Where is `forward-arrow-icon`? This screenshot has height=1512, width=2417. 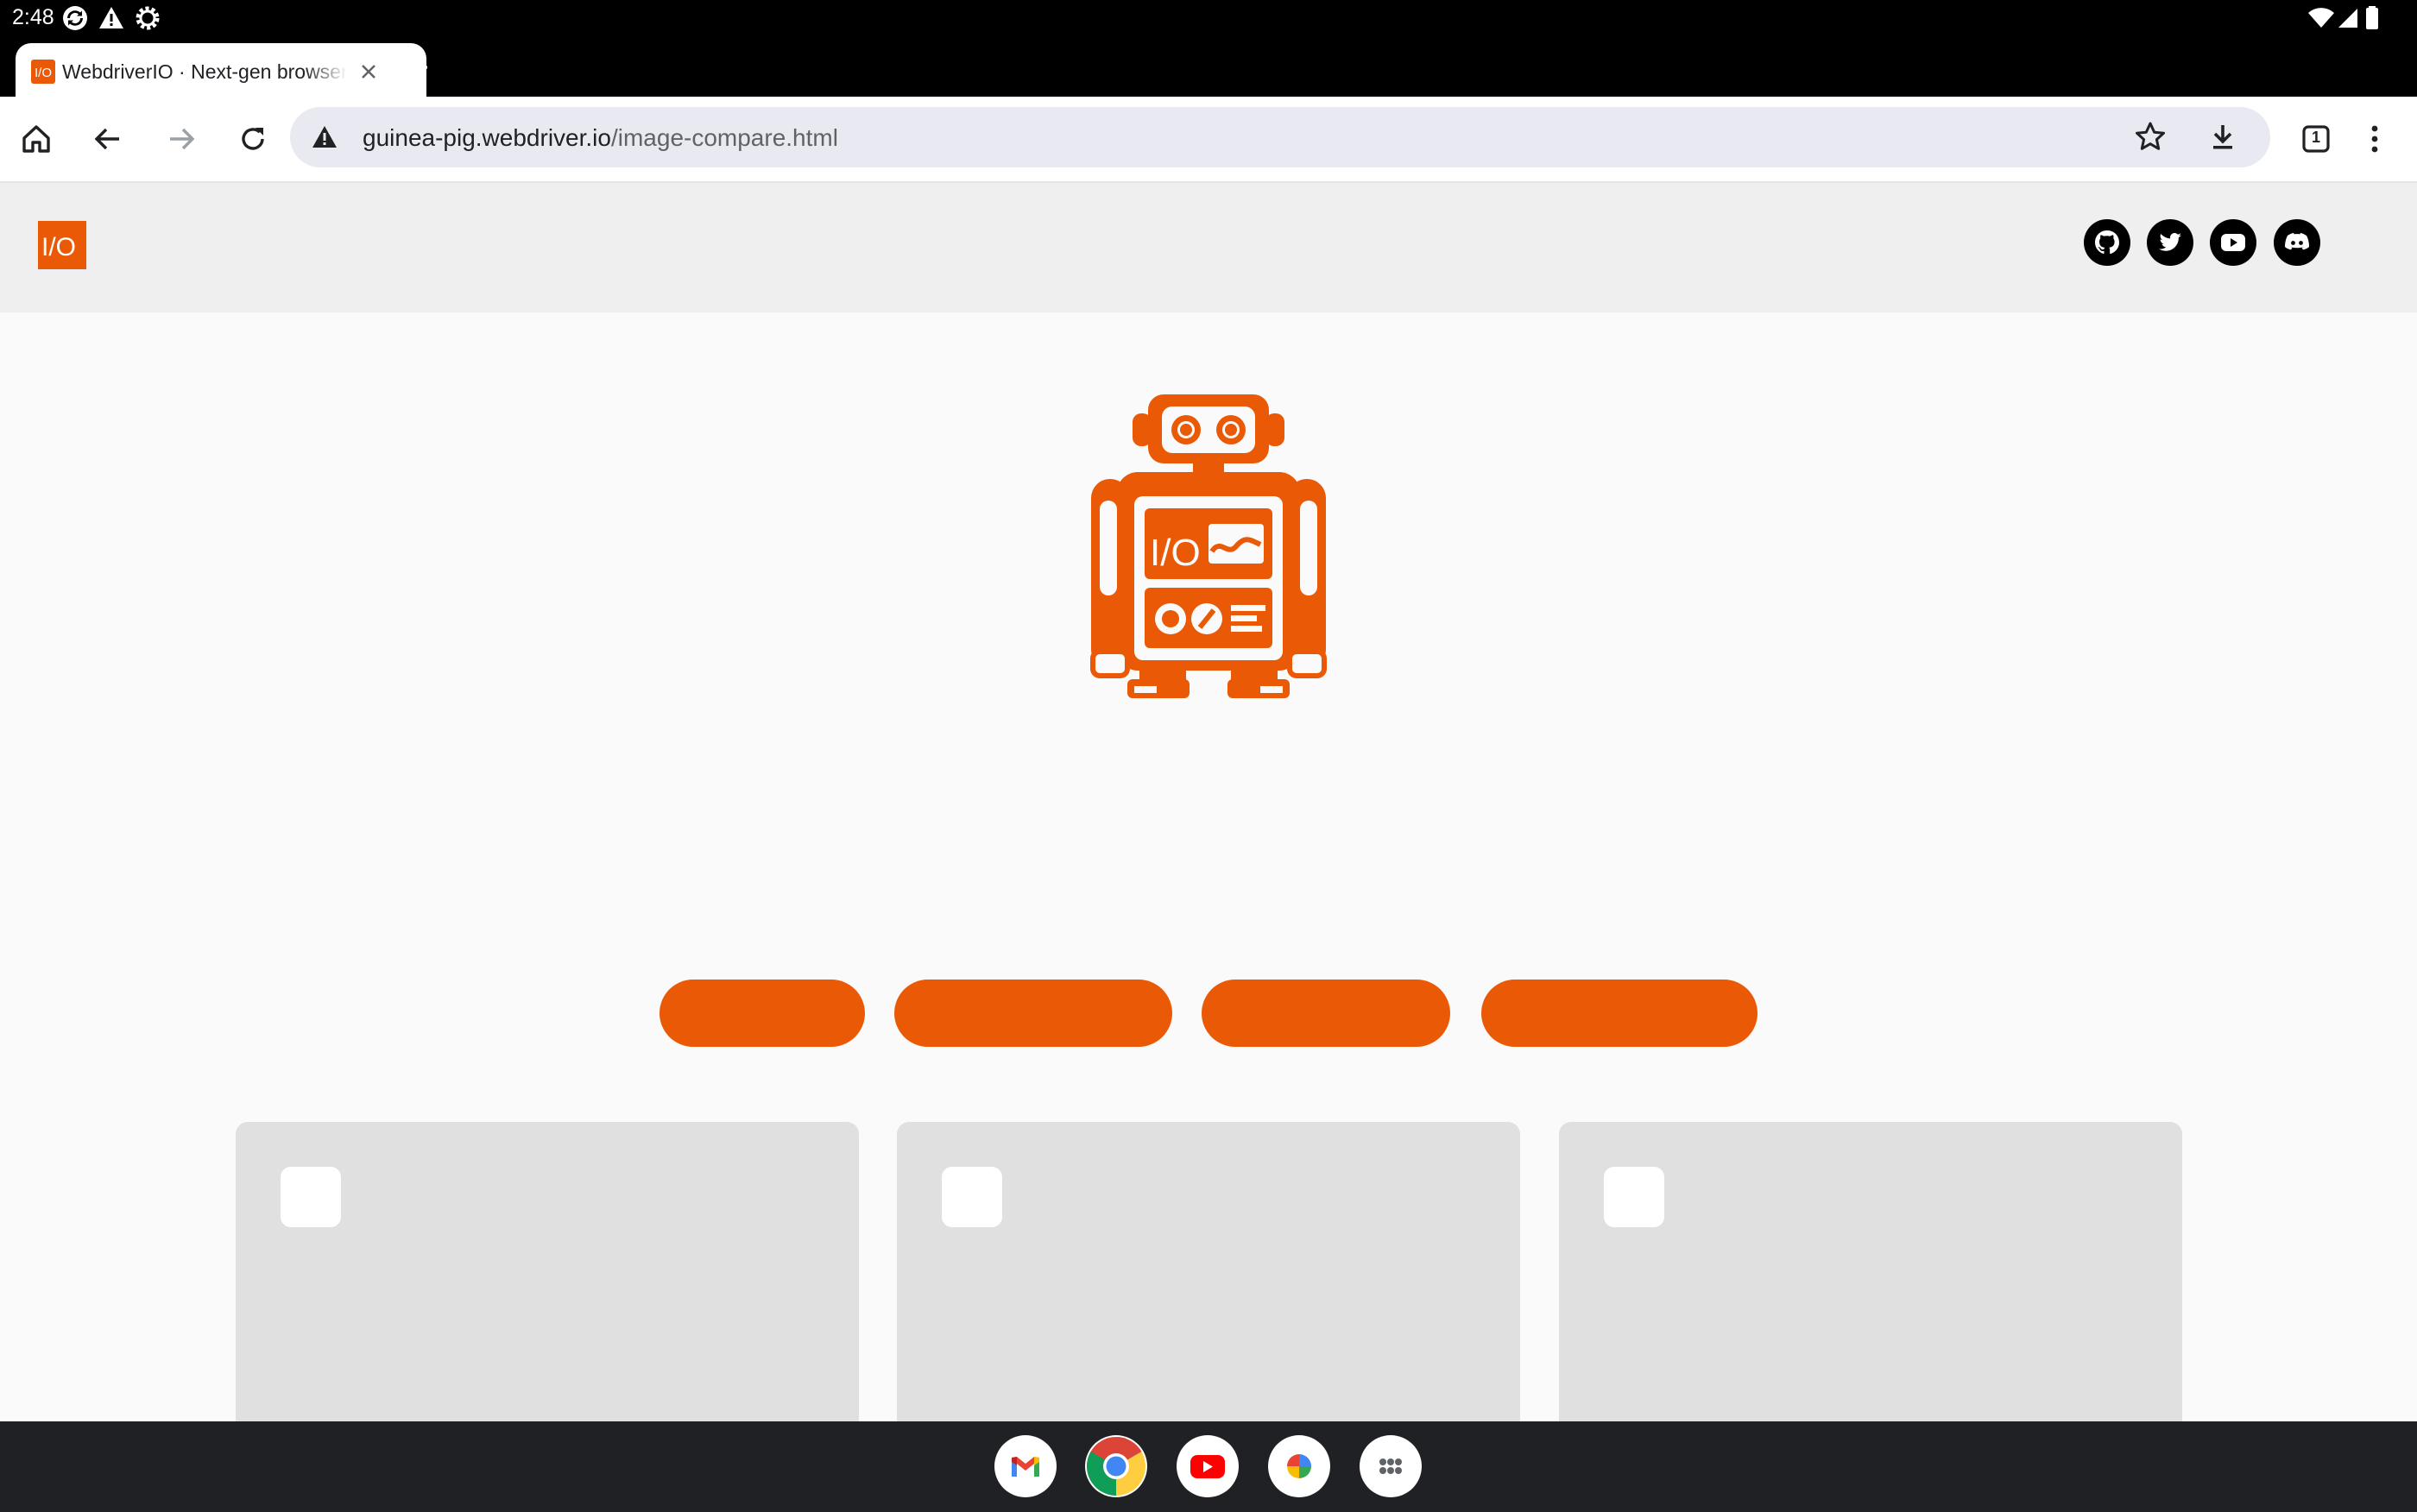
forward-arrow-icon is located at coordinates (181, 139).